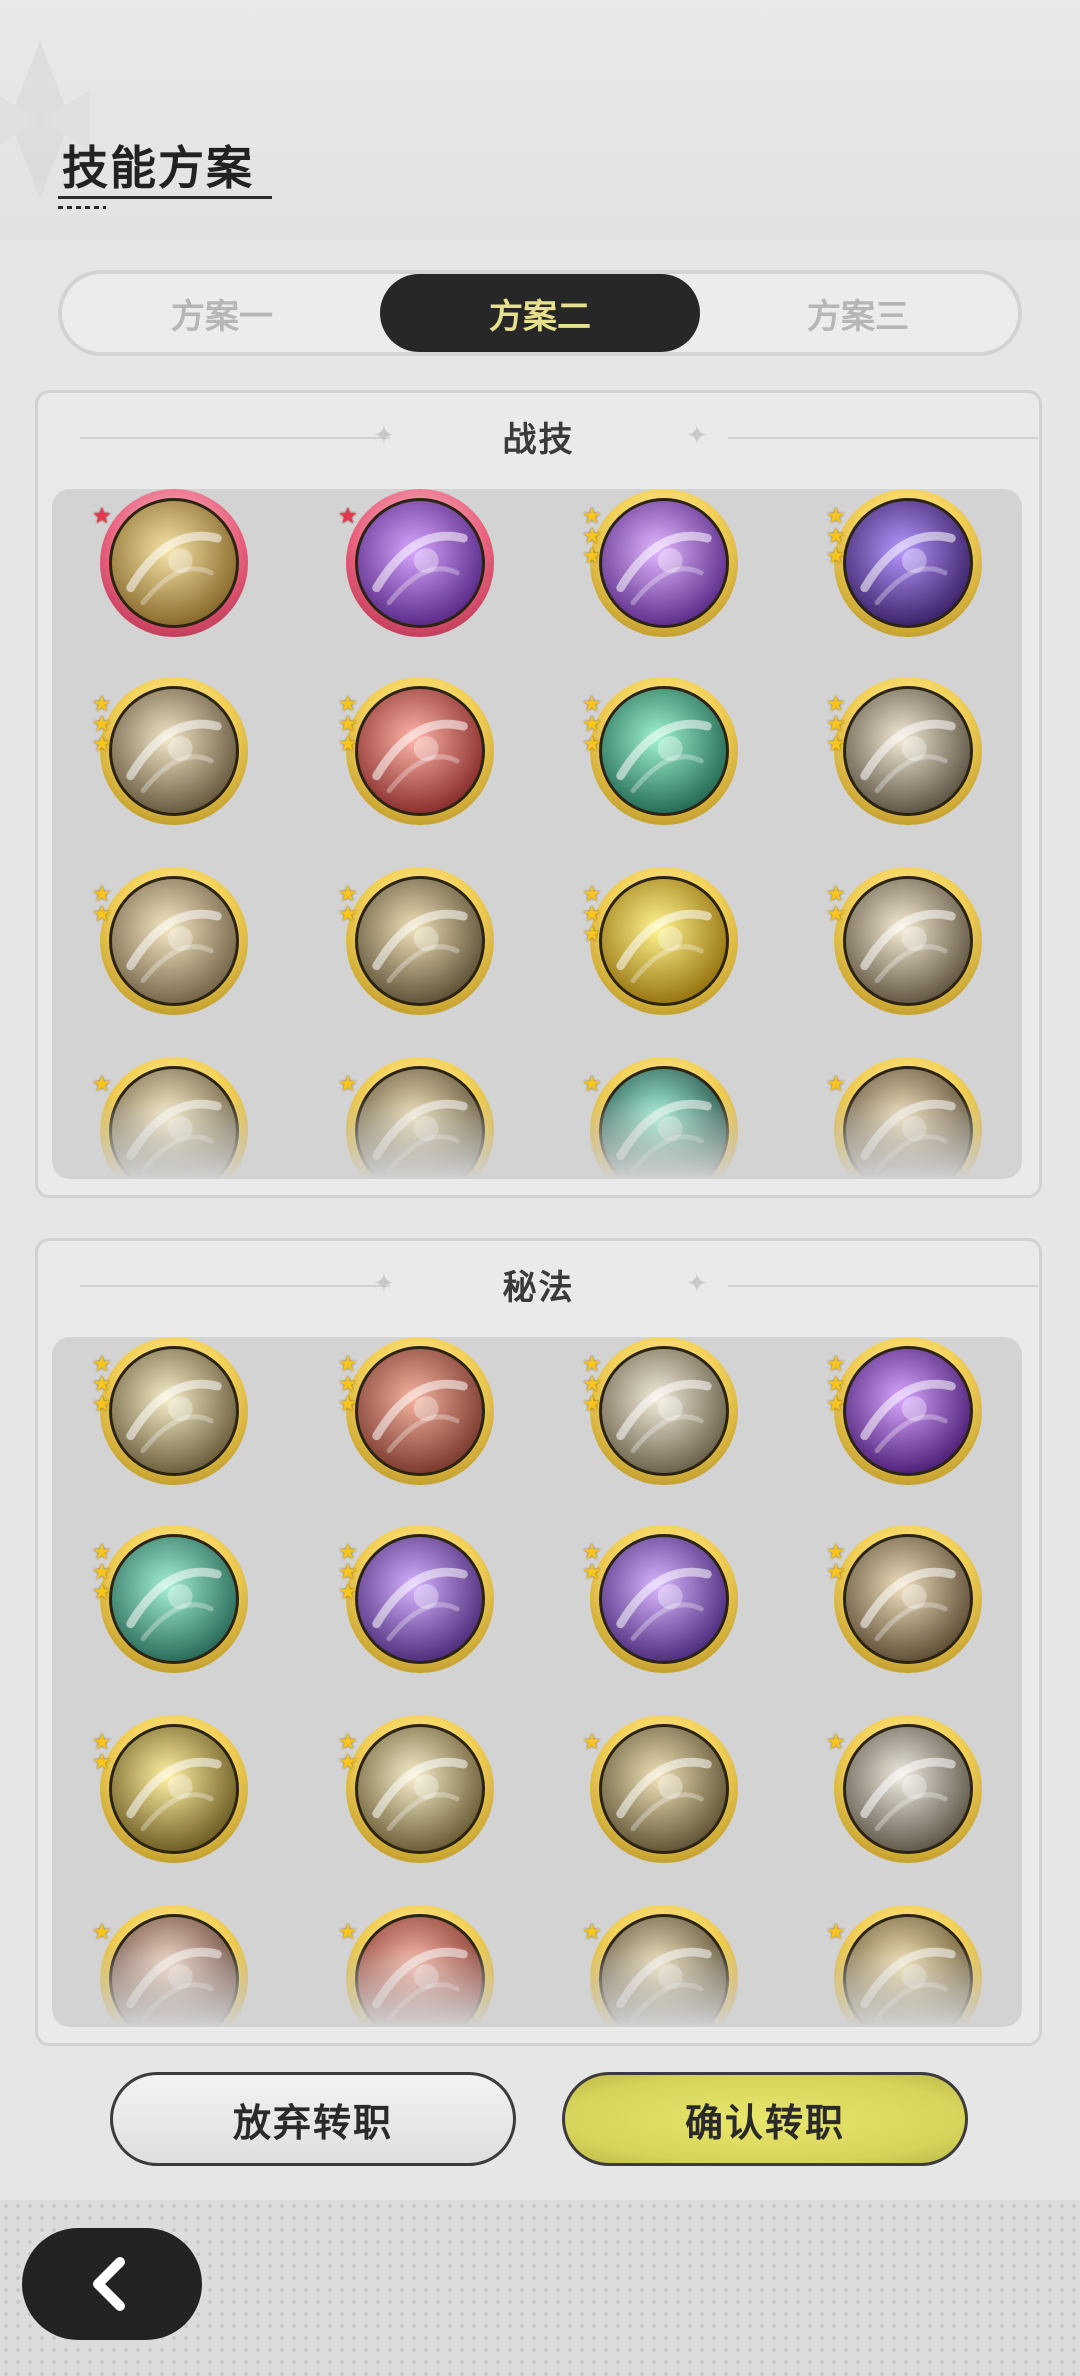 The image size is (1080, 2376). What do you see at coordinates (416, 1789) in the screenshot?
I see `skill-shield-plus: ★ ★` at bounding box center [416, 1789].